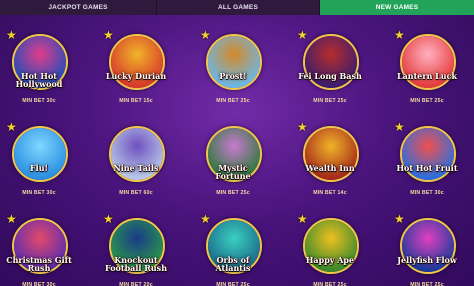 The height and width of the screenshot is (286, 474). Describe the element at coordinates (233, 76) in the screenshot. I see `game-title: Prost!` at that location.